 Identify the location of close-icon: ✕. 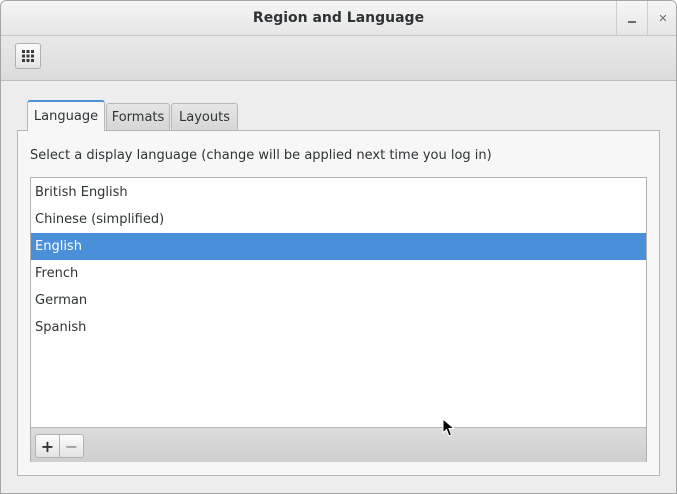
(663, 18).